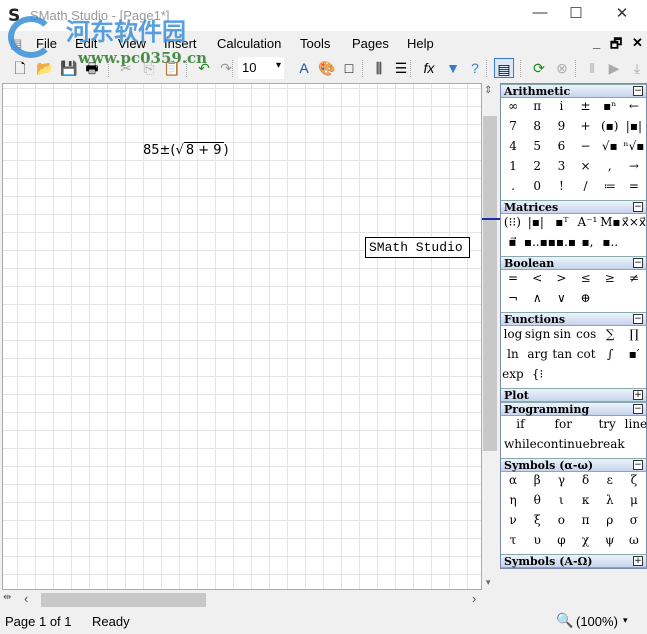 The width and height of the screenshot is (647, 634). I want to click on menu-edit: Edit, so click(86, 43).